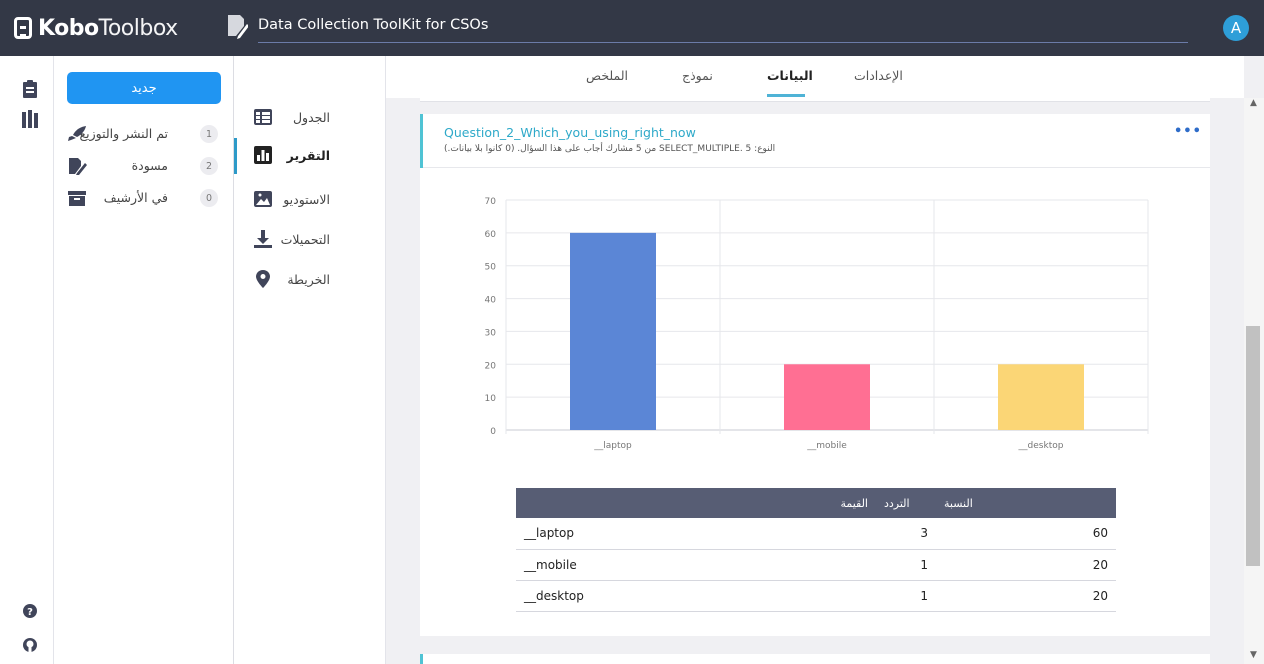  Describe the element at coordinates (491, 301) in the screenshot. I see `y-tick-label: 40` at that location.